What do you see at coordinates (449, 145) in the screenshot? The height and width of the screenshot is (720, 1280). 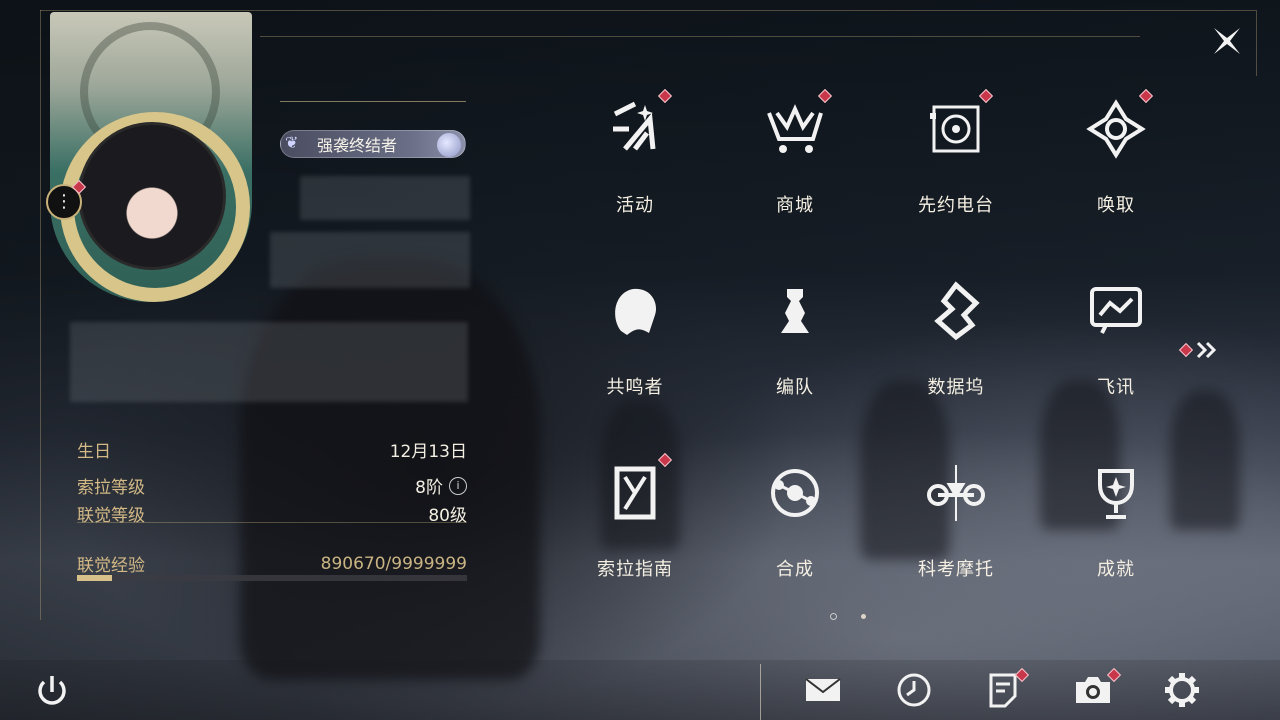 I see `bead-icon` at bounding box center [449, 145].